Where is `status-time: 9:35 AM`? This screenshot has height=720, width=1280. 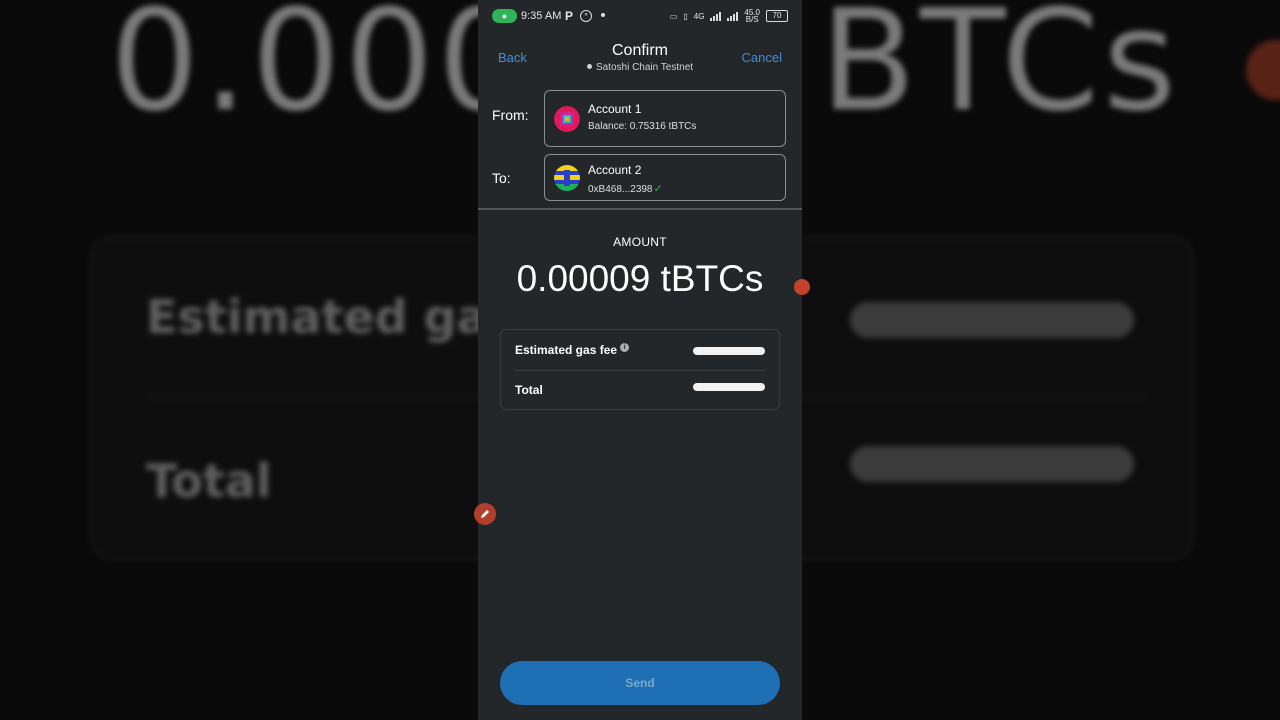 status-time: 9:35 AM is located at coordinates (541, 16).